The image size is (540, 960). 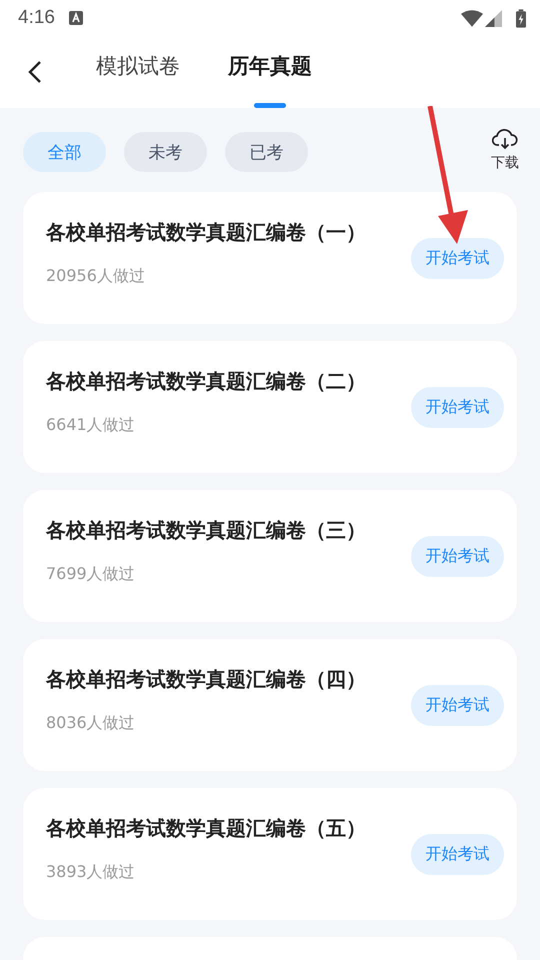 What do you see at coordinates (91, 723) in the screenshot?
I see `taken-count: 8036人做过` at bounding box center [91, 723].